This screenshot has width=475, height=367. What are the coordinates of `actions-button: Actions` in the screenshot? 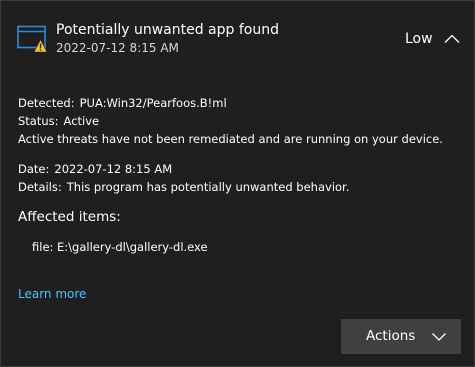 It's located at (401, 336).